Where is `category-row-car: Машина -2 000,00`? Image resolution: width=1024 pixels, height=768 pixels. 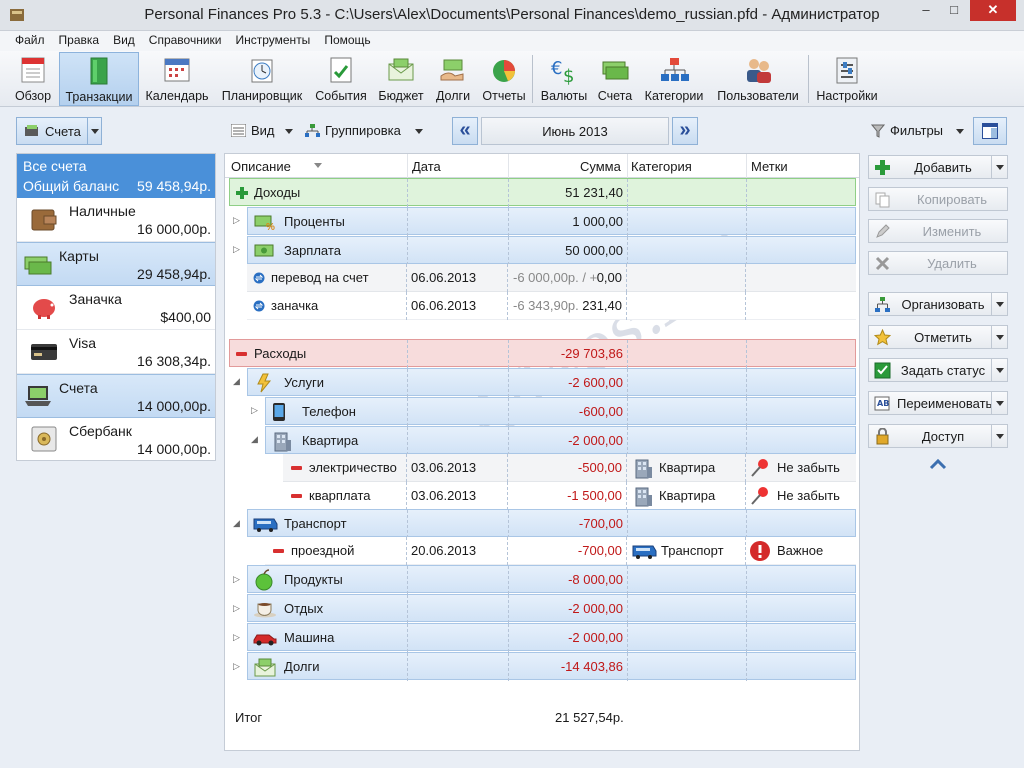 category-row-car: Машина -2 000,00 is located at coordinates (551, 637).